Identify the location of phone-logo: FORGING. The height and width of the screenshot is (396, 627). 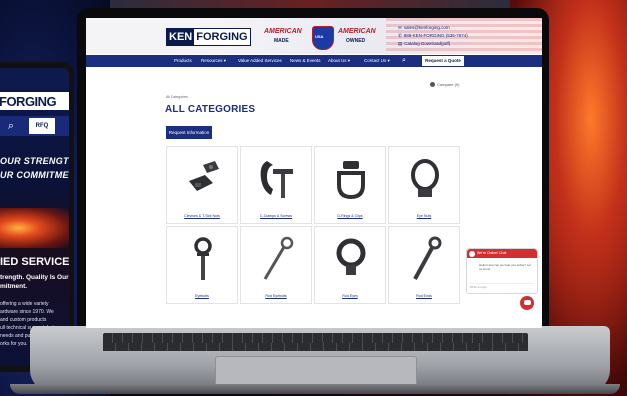
(34, 101).